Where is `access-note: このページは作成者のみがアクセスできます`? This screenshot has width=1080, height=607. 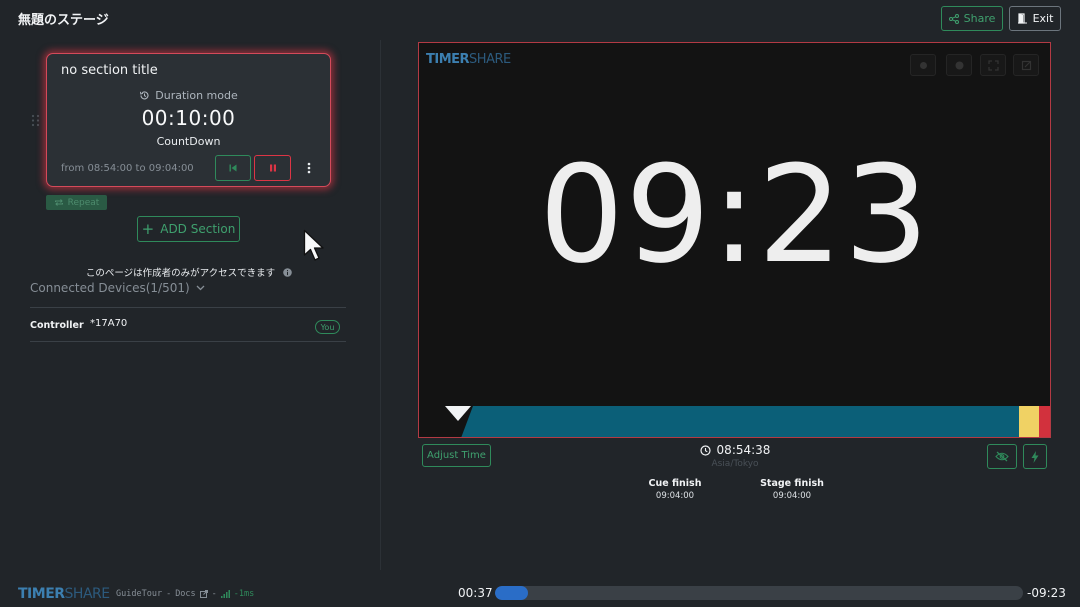
access-note: このページは作成者のみがアクセスできます is located at coordinates (189, 272).